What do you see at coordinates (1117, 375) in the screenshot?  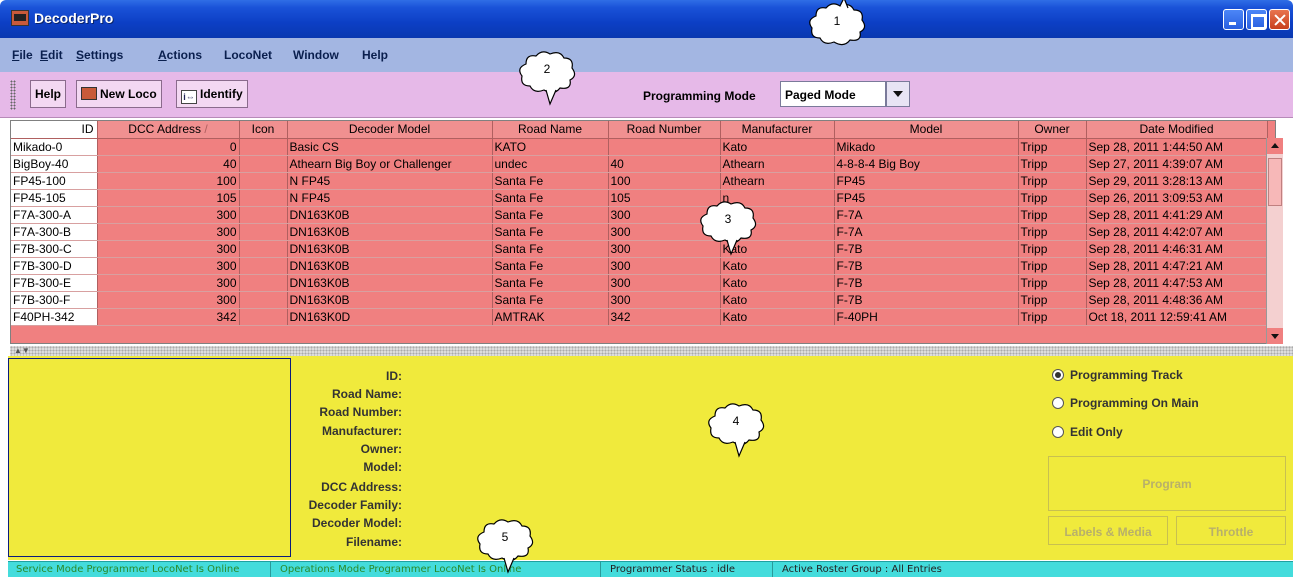 I see `radio-programming-track: Programming Track` at bounding box center [1117, 375].